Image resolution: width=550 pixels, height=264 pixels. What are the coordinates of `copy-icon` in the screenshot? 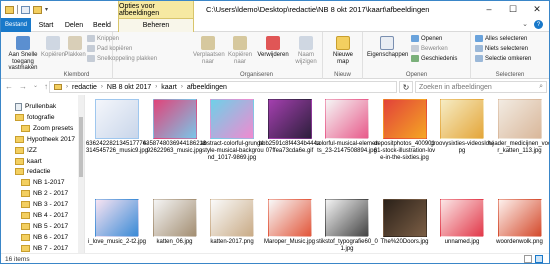 It's located at (53, 43).